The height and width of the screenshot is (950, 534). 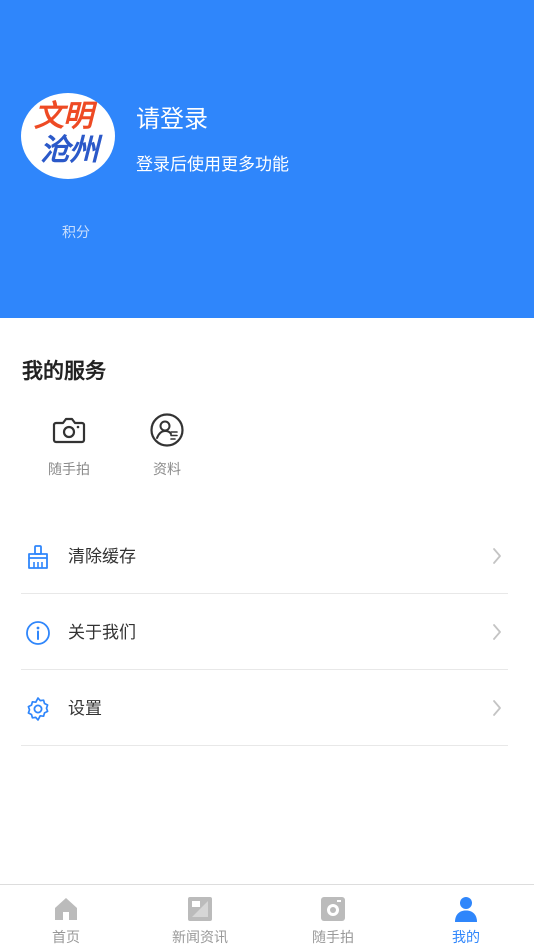 What do you see at coordinates (69, 448) in the screenshot?
I see `service-snapshot: 随手拍` at bounding box center [69, 448].